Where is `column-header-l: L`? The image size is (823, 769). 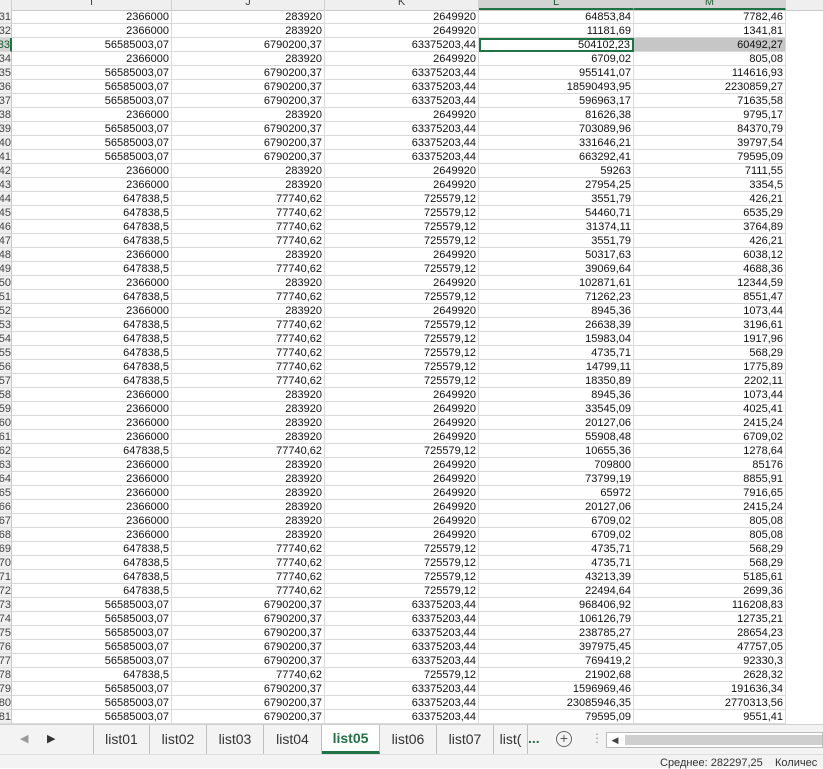
column-header-l: L is located at coordinates (556, 5).